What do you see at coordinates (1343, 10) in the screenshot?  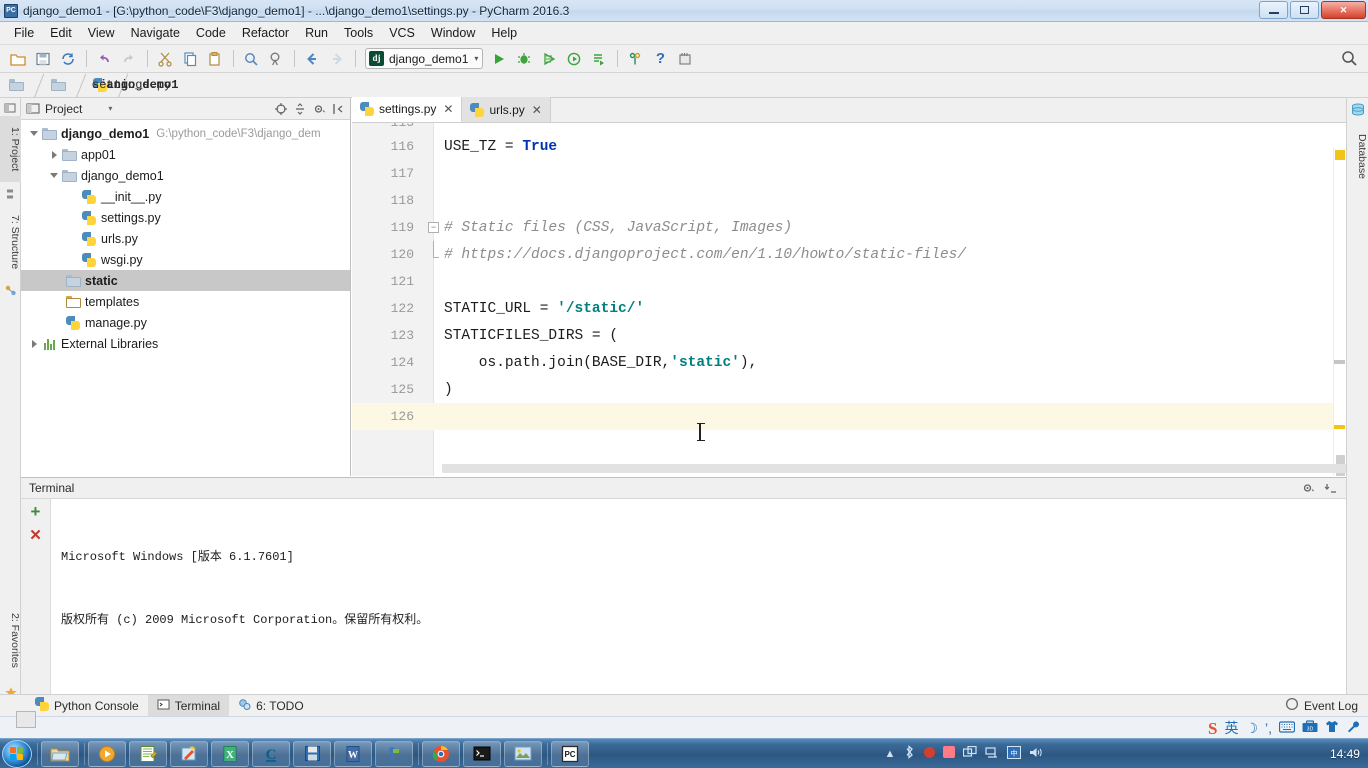 I see `close-button: ✕` at bounding box center [1343, 10].